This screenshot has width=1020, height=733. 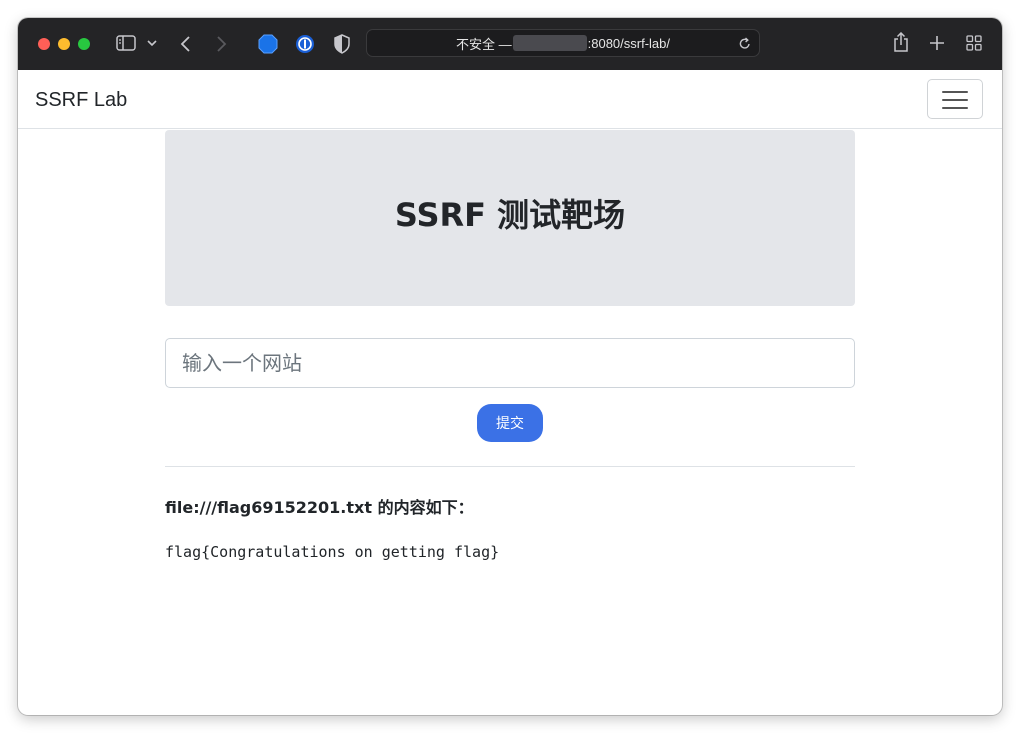 What do you see at coordinates (185, 44) in the screenshot?
I see `back-icon` at bounding box center [185, 44].